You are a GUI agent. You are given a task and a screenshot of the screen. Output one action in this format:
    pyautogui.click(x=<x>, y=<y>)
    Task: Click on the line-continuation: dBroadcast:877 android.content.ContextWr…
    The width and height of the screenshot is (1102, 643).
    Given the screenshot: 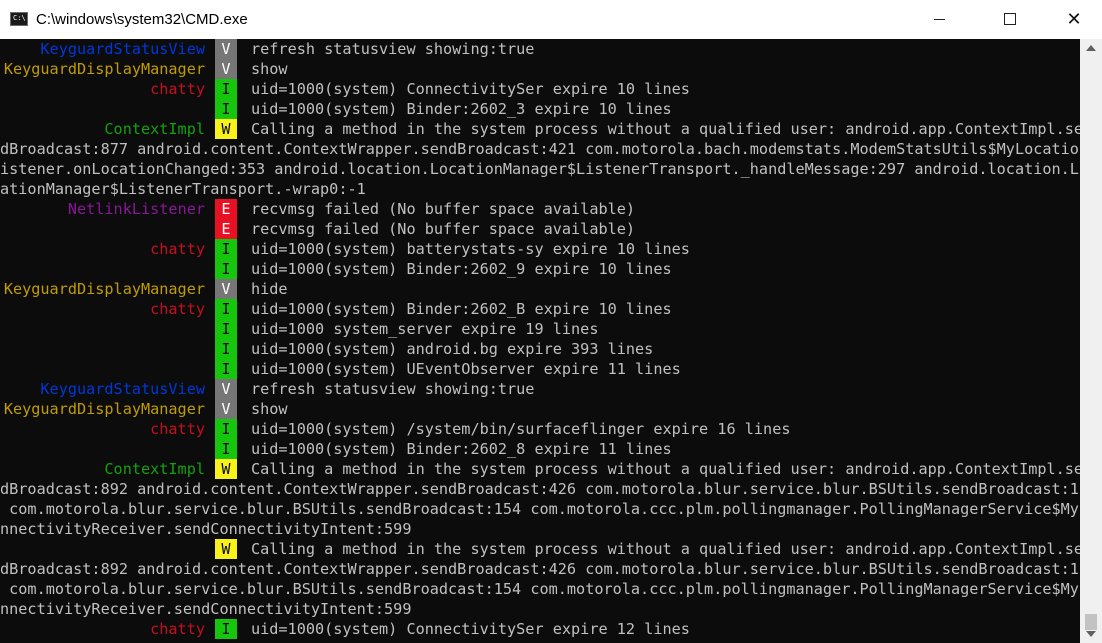 What is the action you would take?
    pyautogui.click(x=540, y=149)
    